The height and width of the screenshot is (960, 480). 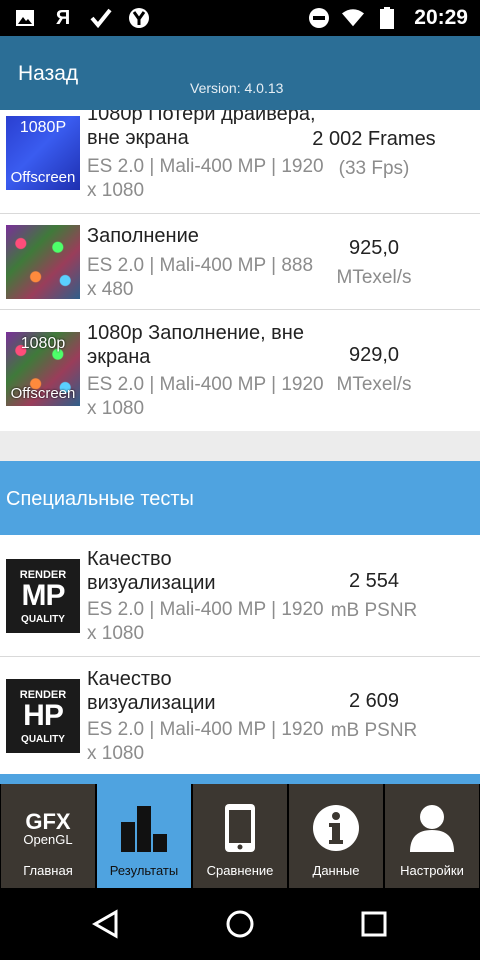 I want to click on fill-offscreen-thumbnail: 1080p Offscreen, so click(x=43, y=369).